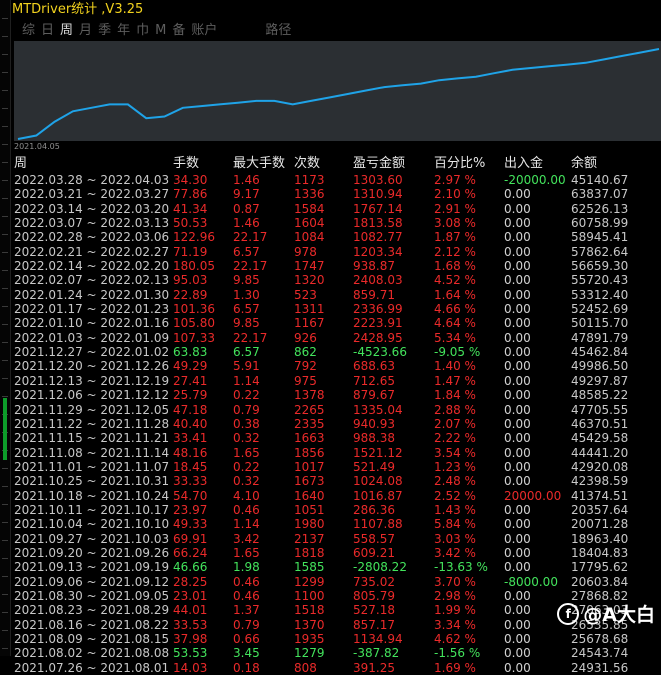 This screenshot has width=661, height=675. I want to click on tab-day: 日, so click(47, 31).